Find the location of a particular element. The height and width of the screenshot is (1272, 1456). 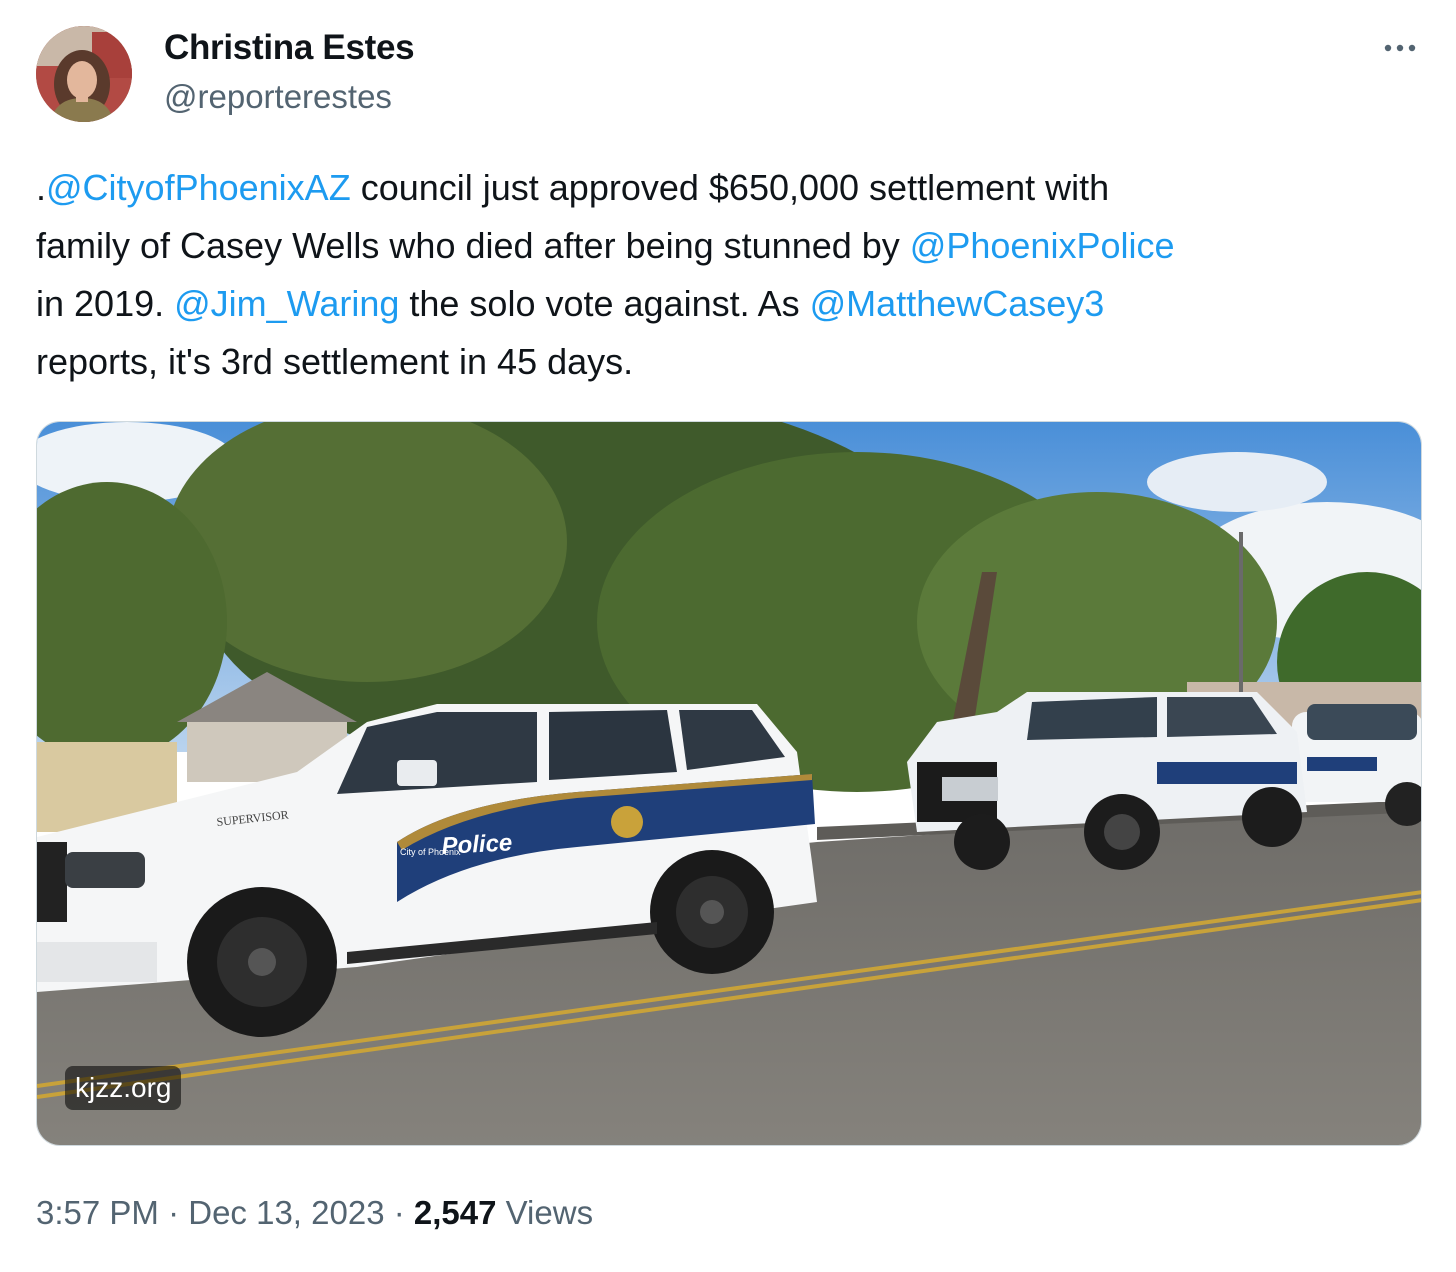

views-count: 2,547 is located at coordinates (455, 1212).